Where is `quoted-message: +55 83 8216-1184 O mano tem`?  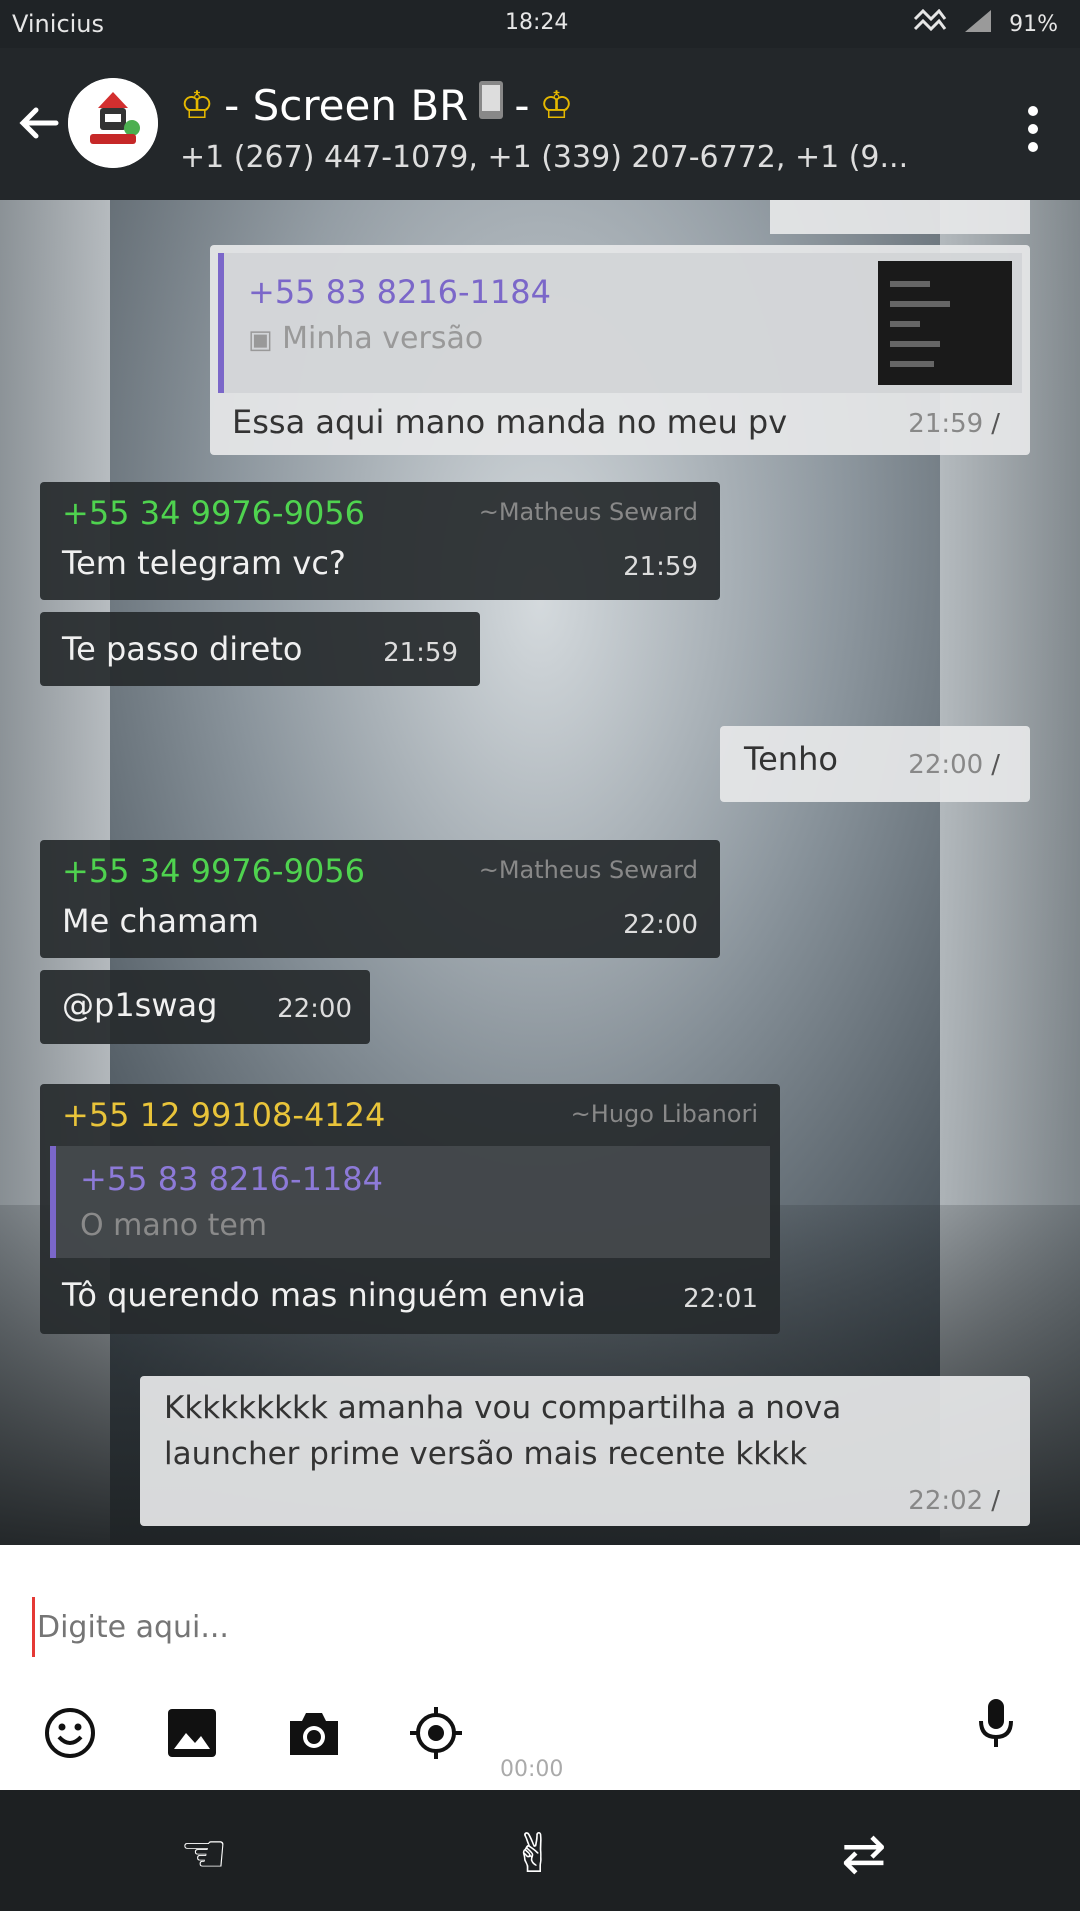 quoted-message: +55 83 8216-1184 O mano tem is located at coordinates (410, 1202).